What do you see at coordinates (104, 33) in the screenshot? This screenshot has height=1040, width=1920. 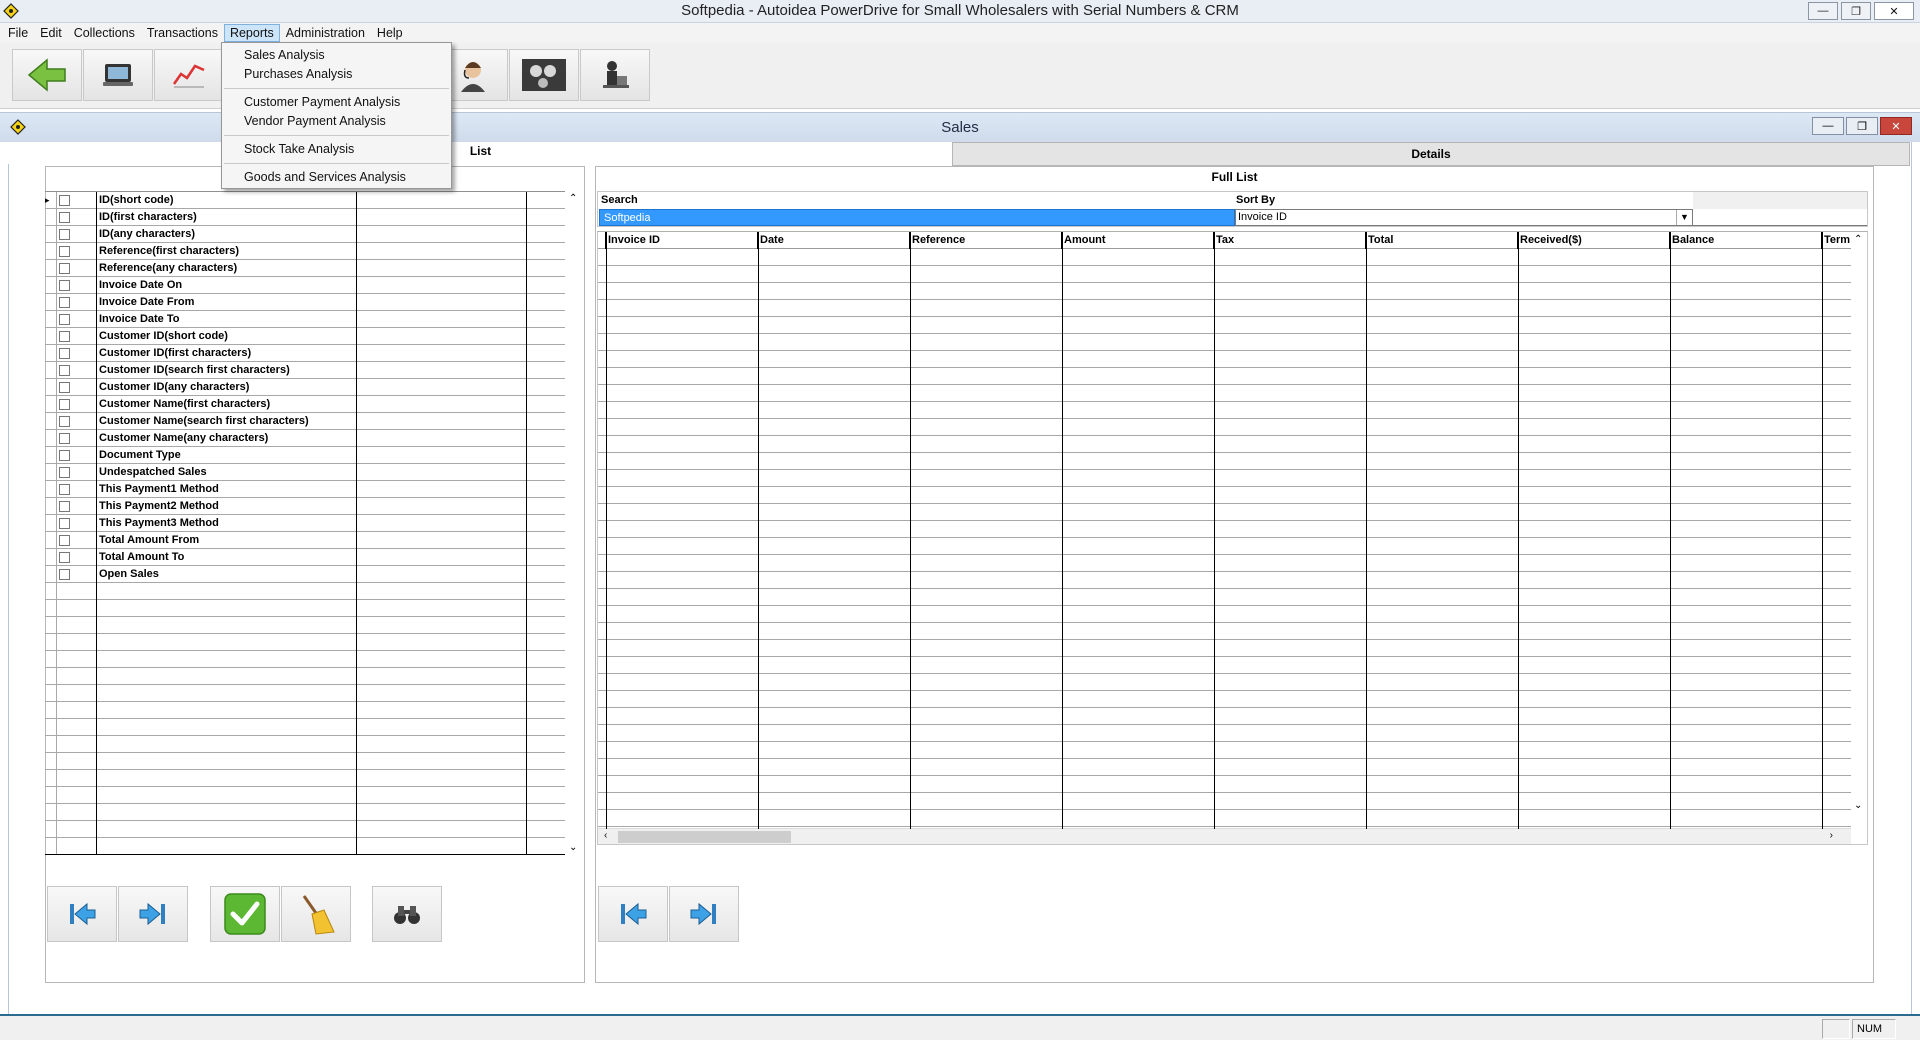 I see `menu-collections: Collections` at bounding box center [104, 33].